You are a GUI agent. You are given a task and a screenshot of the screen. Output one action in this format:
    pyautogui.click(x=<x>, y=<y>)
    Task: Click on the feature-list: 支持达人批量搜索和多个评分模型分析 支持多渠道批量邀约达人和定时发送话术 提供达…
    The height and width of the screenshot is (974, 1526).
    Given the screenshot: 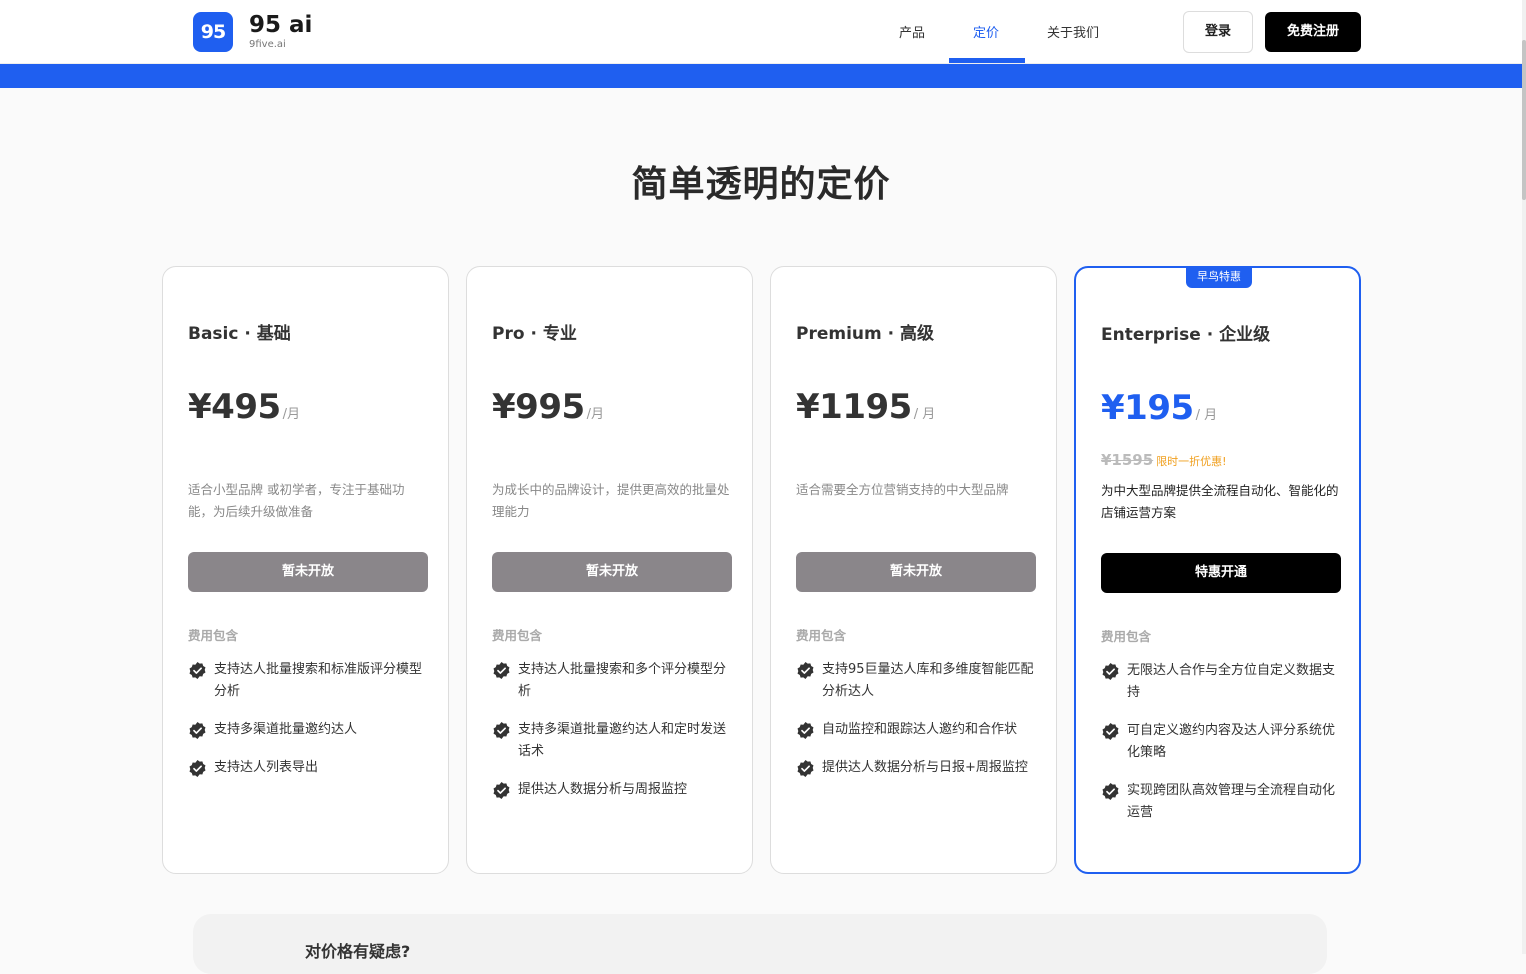 What is the action you would take?
    pyautogui.click(x=614, y=738)
    